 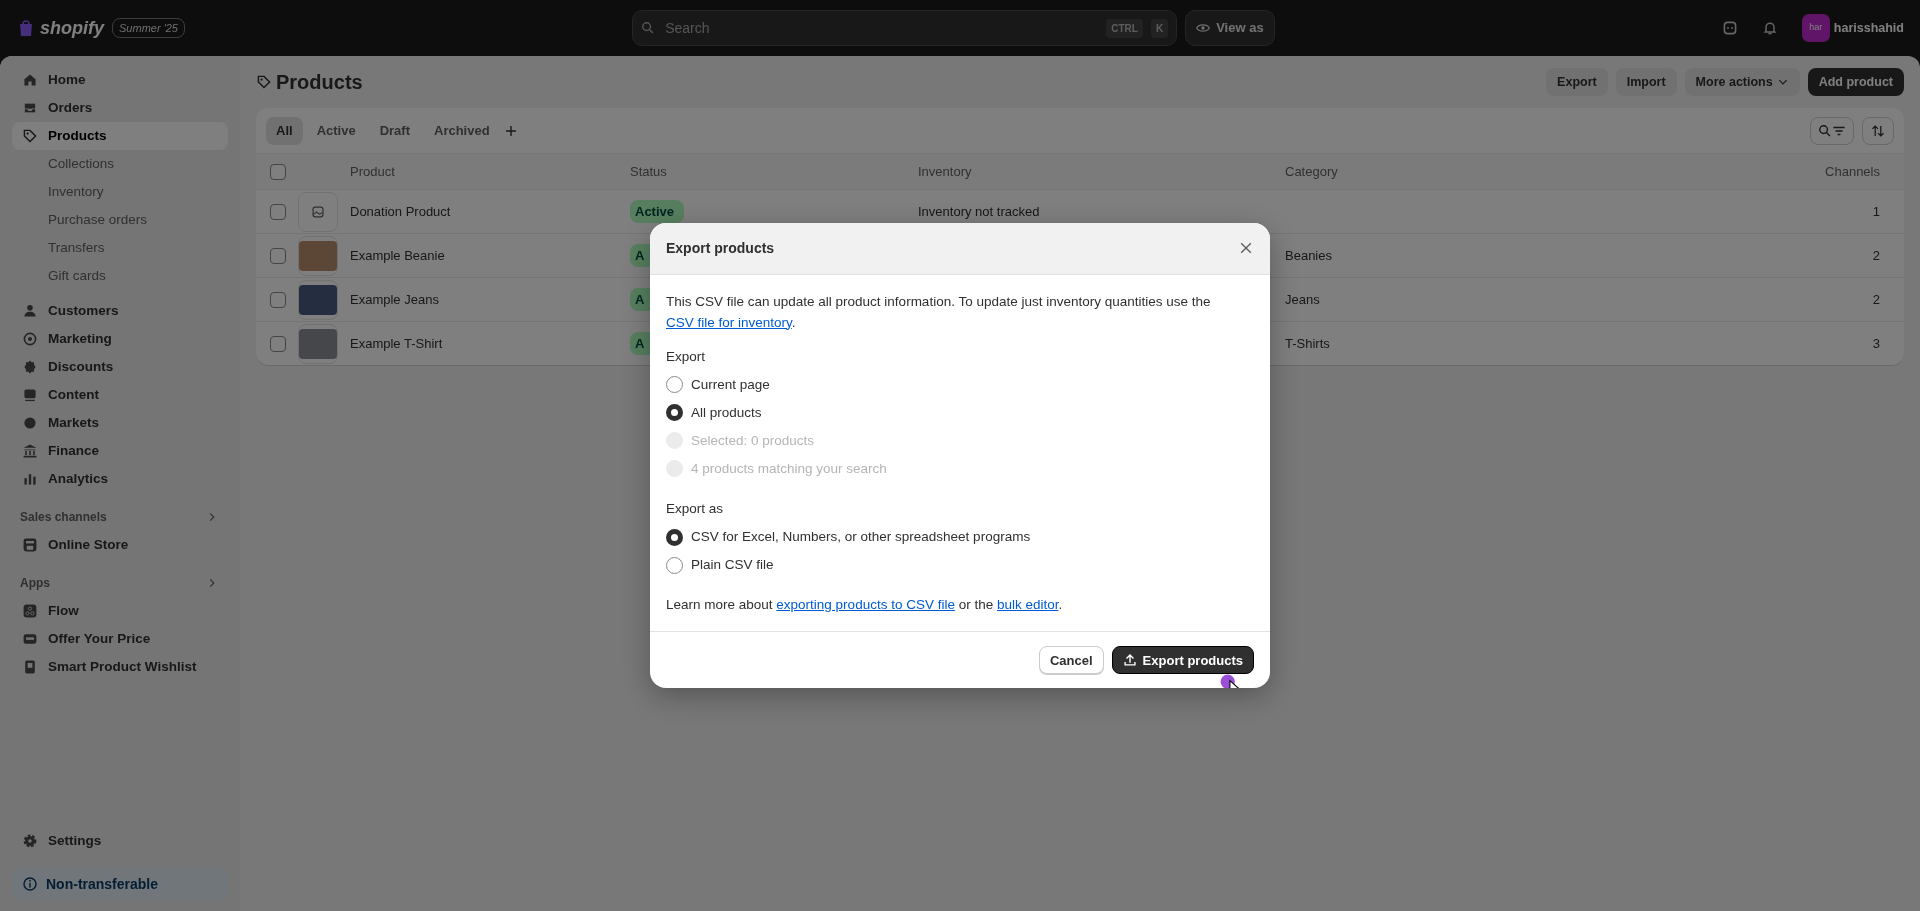 What do you see at coordinates (1844, 171) in the screenshot?
I see `column-header: Channels` at bounding box center [1844, 171].